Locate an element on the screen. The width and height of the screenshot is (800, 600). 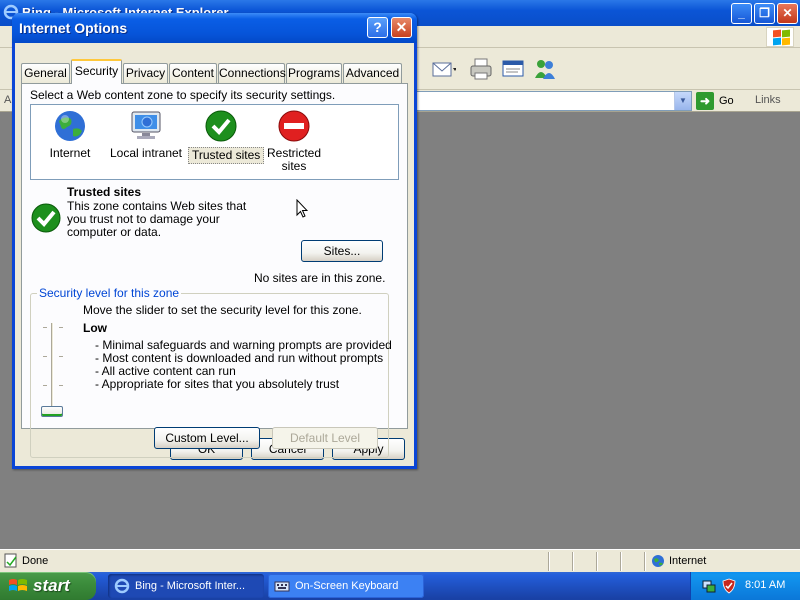
start-label: start is located at coordinates (51, 585).